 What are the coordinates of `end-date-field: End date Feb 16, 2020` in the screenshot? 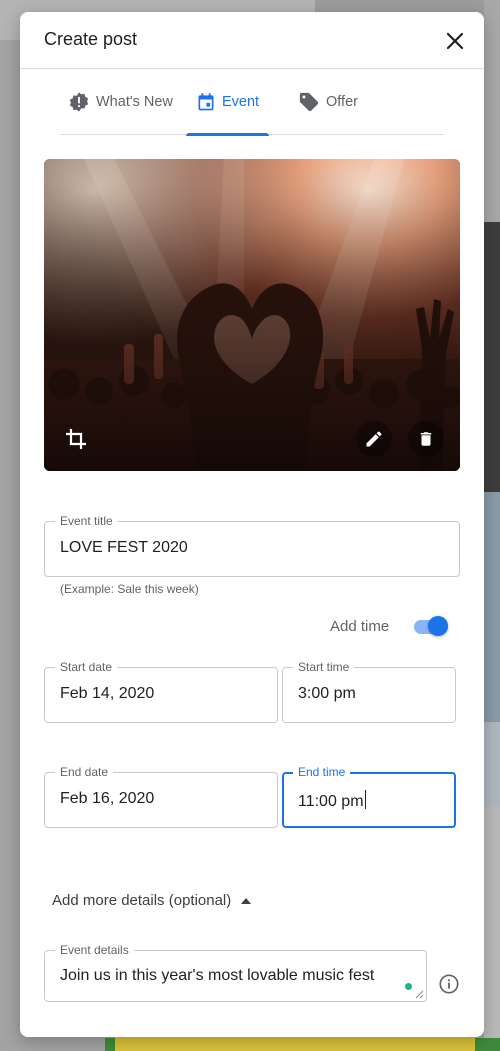 It's located at (161, 796).